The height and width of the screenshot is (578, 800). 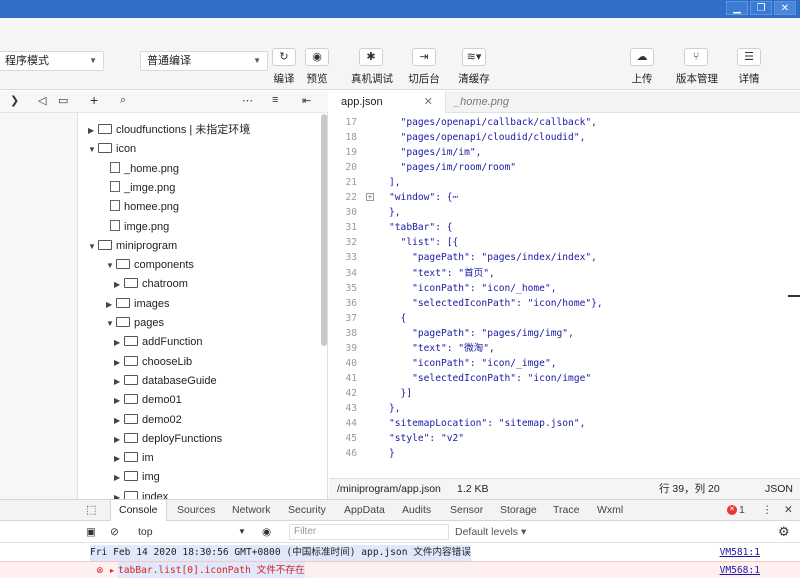 I want to click on tree-folder: ▶ chatroom, so click(x=151, y=284).